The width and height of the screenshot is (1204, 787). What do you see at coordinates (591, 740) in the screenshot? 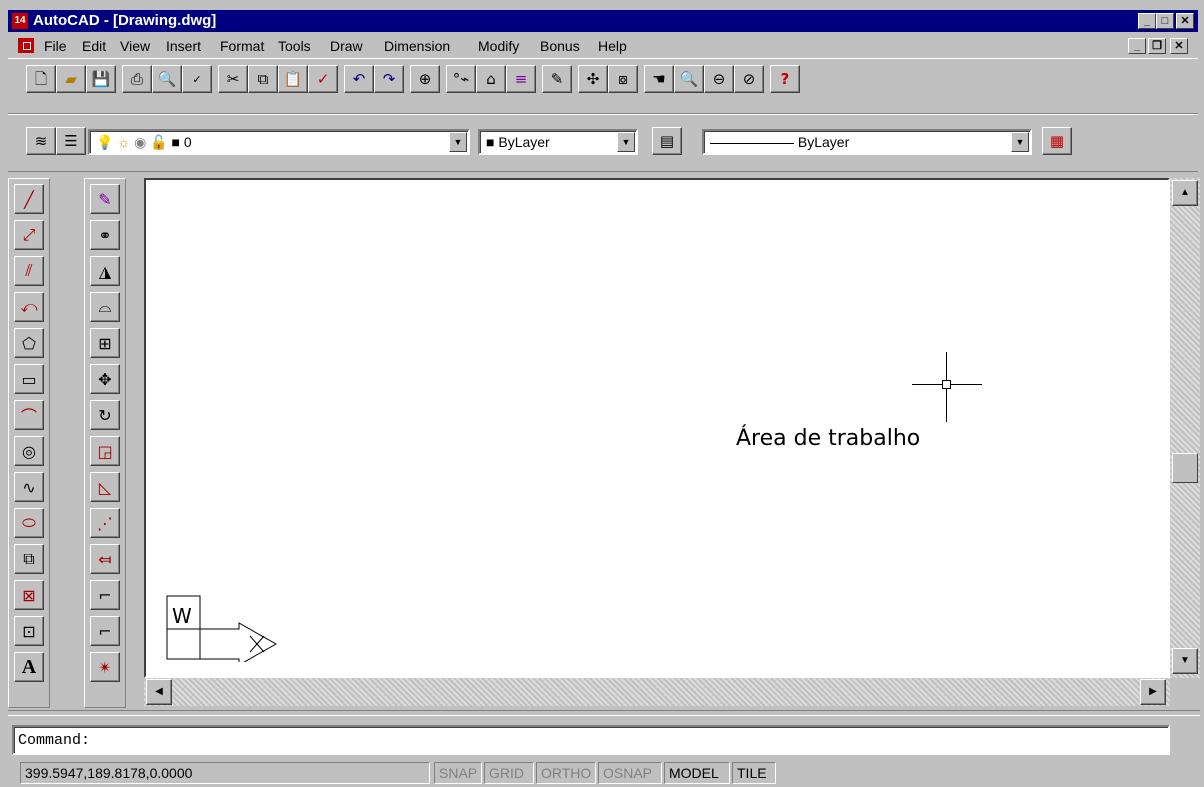
I see `command-line: Command:` at bounding box center [591, 740].